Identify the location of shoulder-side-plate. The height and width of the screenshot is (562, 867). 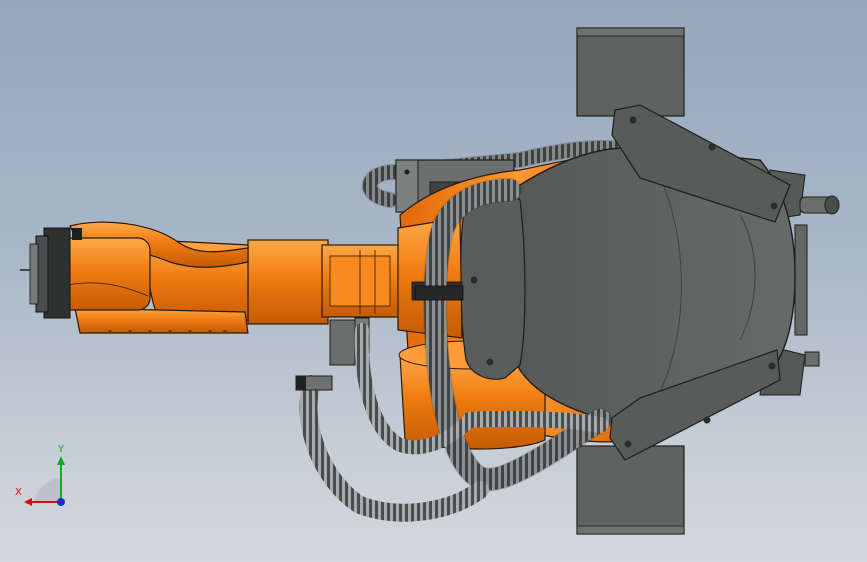
(492, 282).